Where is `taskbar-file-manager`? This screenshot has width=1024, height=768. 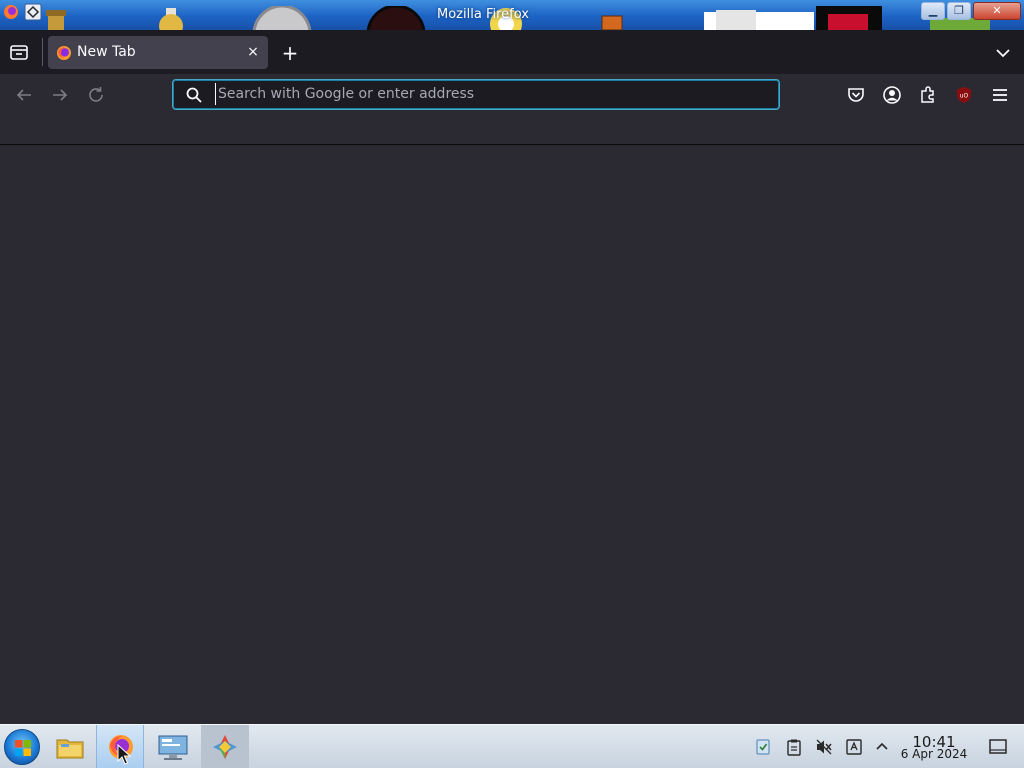 taskbar-file-manager is located at coordinates (70, 746).